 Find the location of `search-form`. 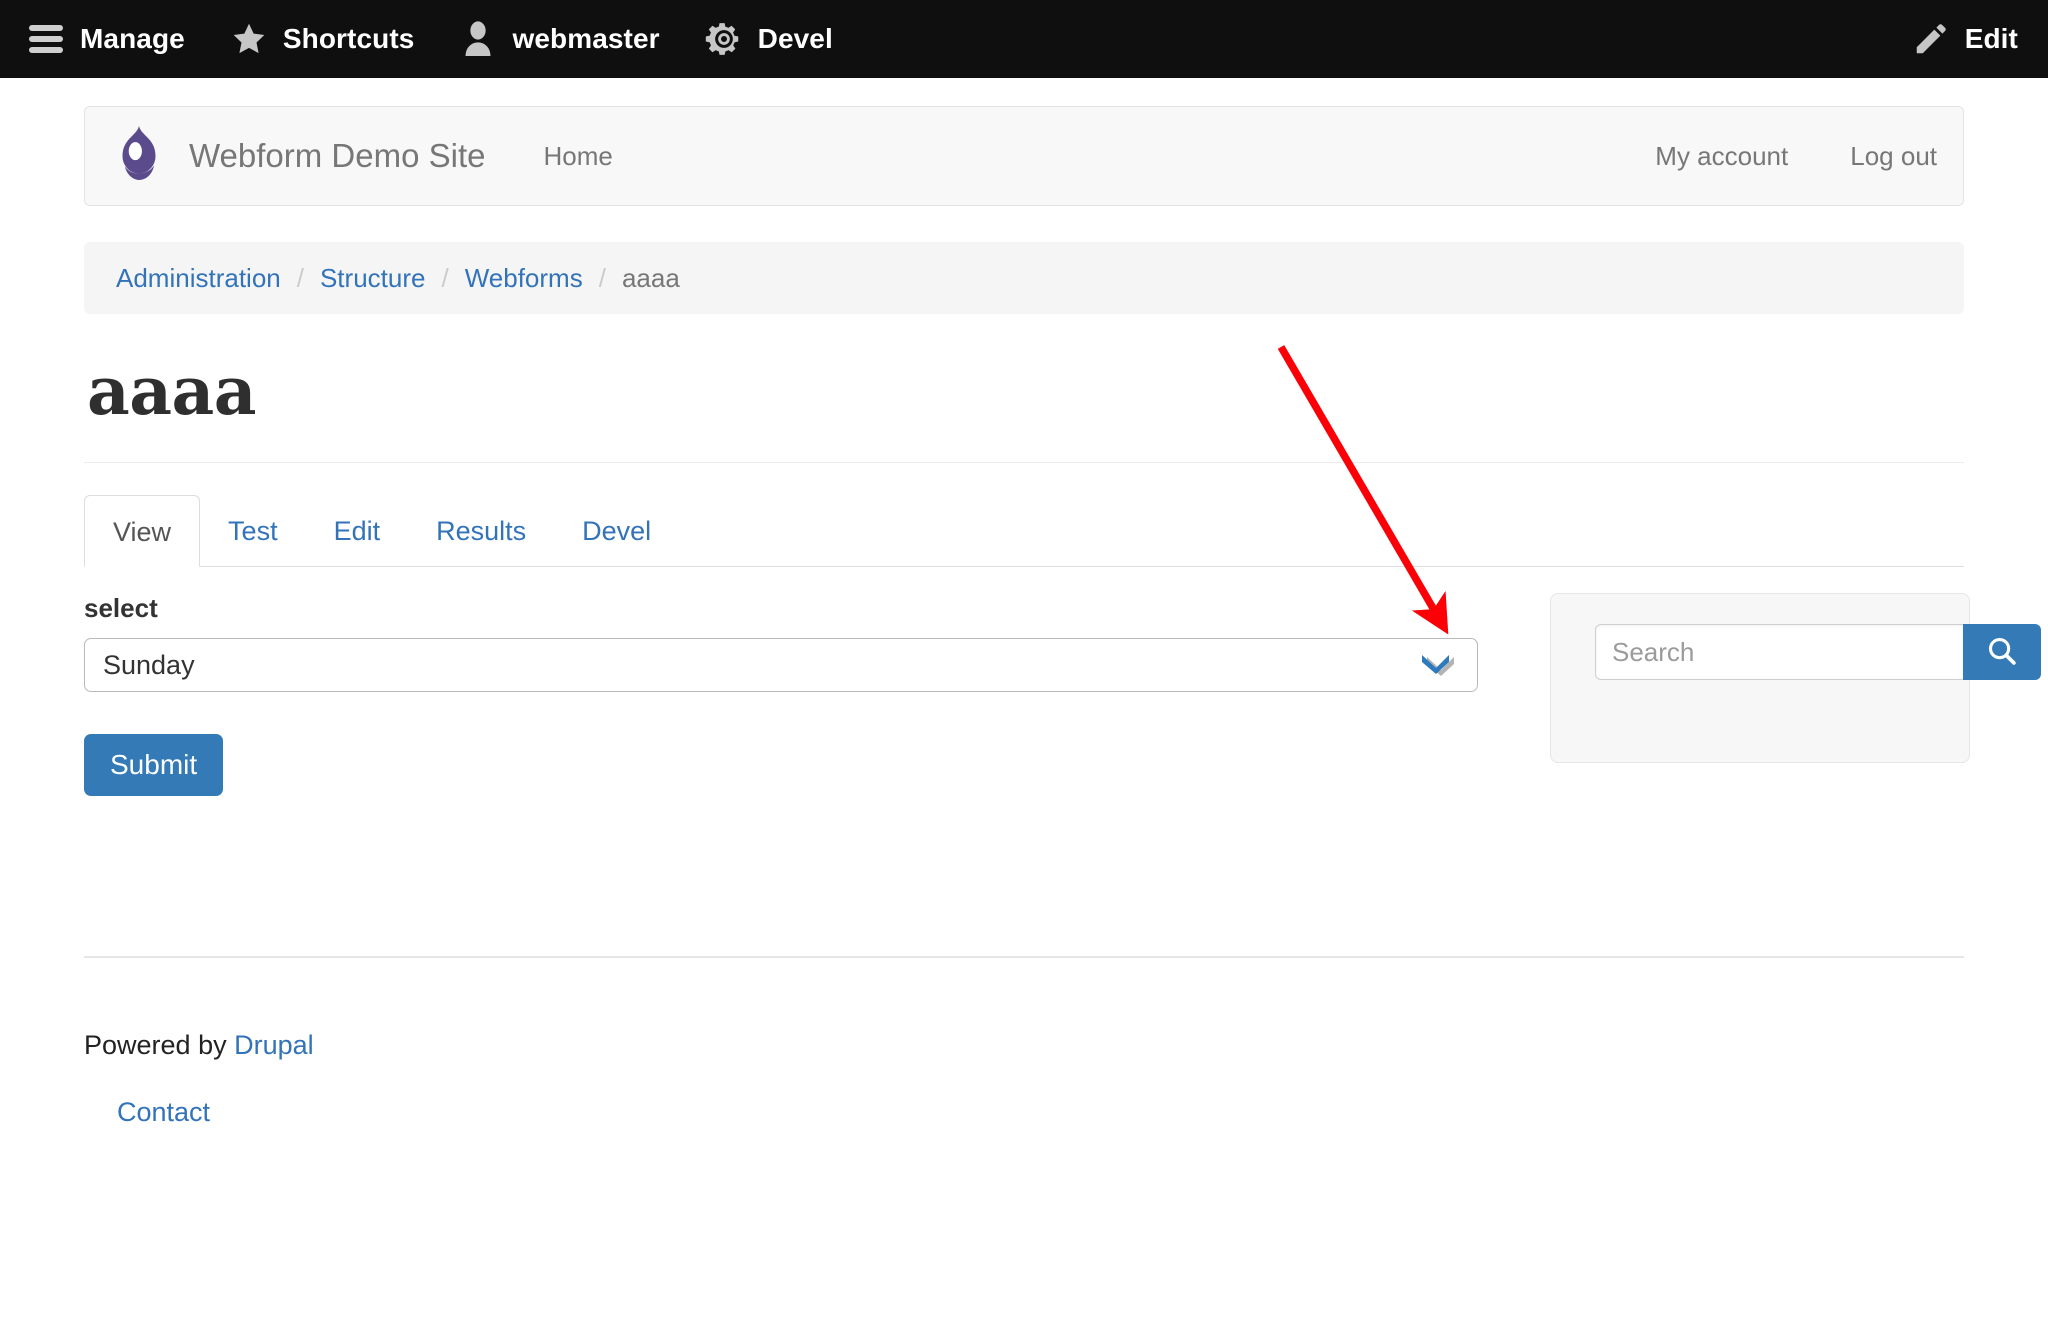

search-form is located at coordinates (1818, 652).